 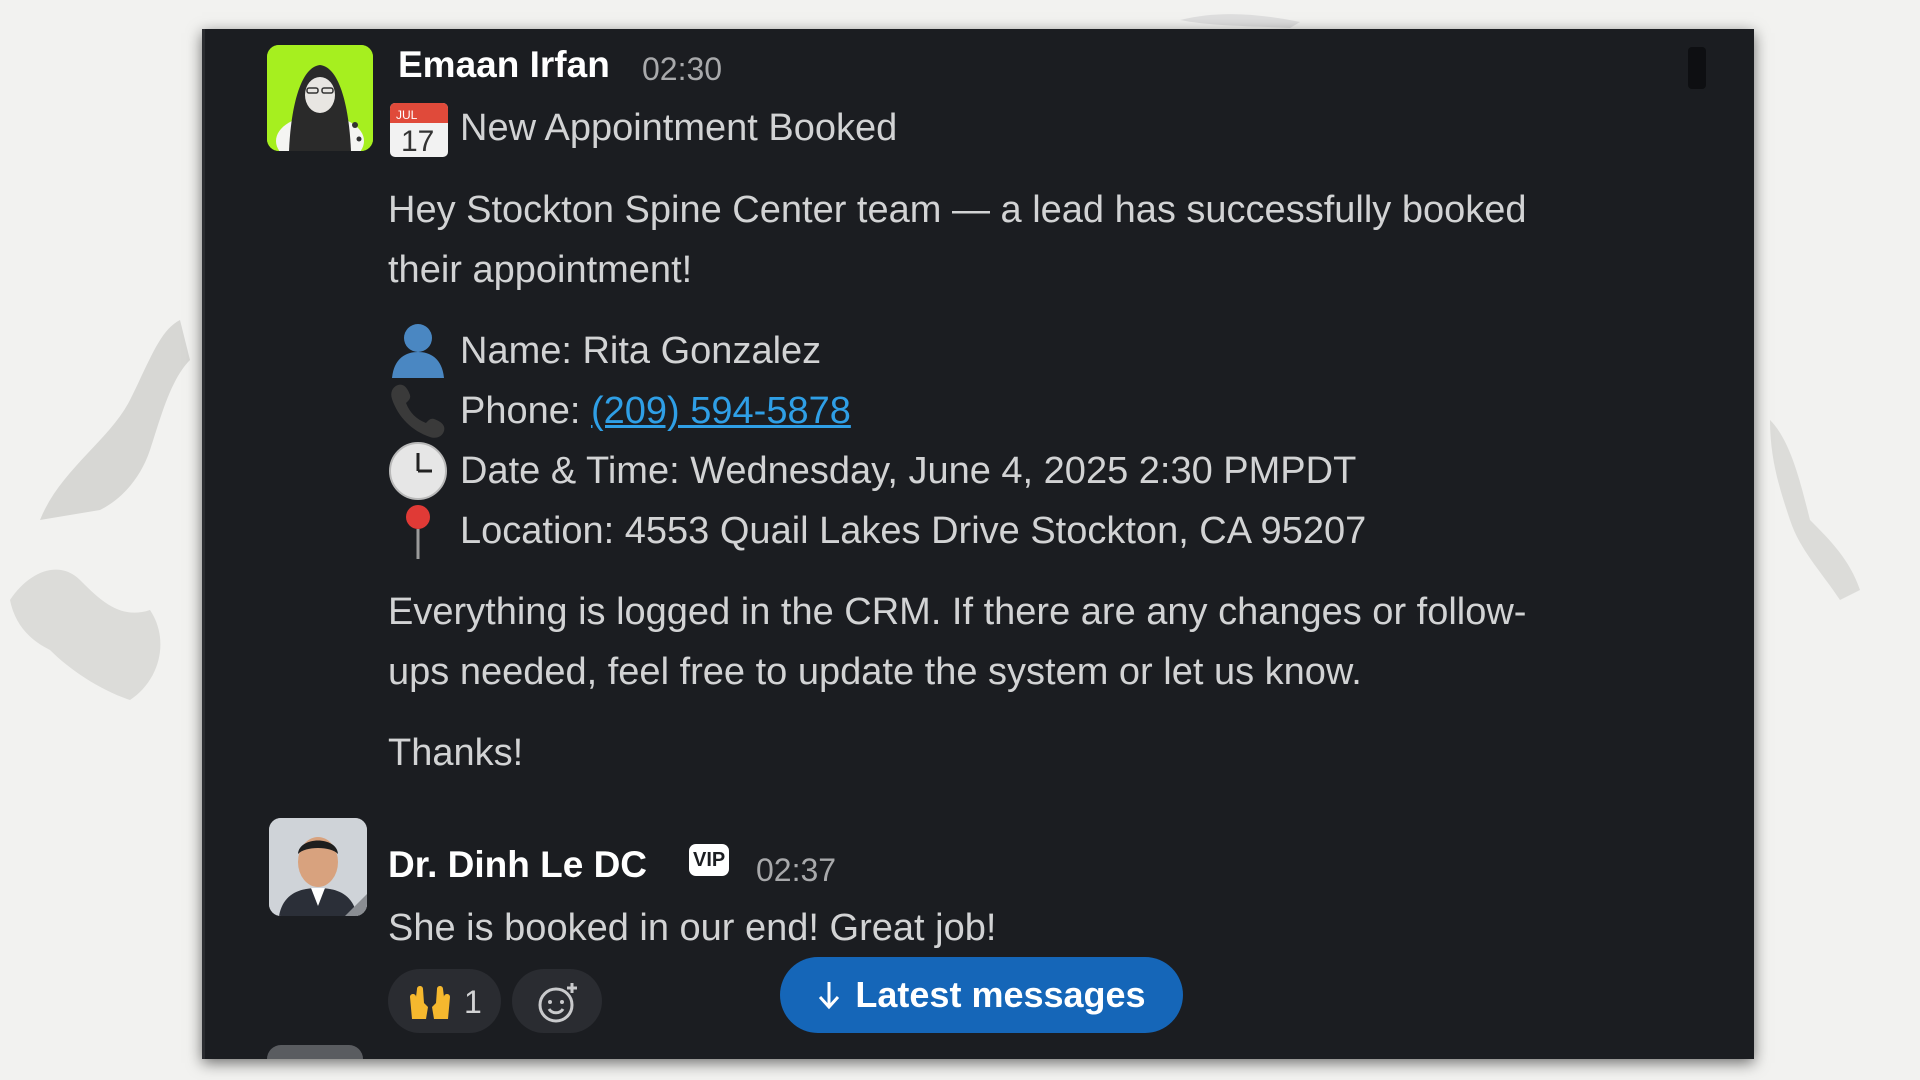 What do you see at coordinates (418, 531) in the screenshot?
I see `round-pushpin-icon` at bounding box center [418, 531].